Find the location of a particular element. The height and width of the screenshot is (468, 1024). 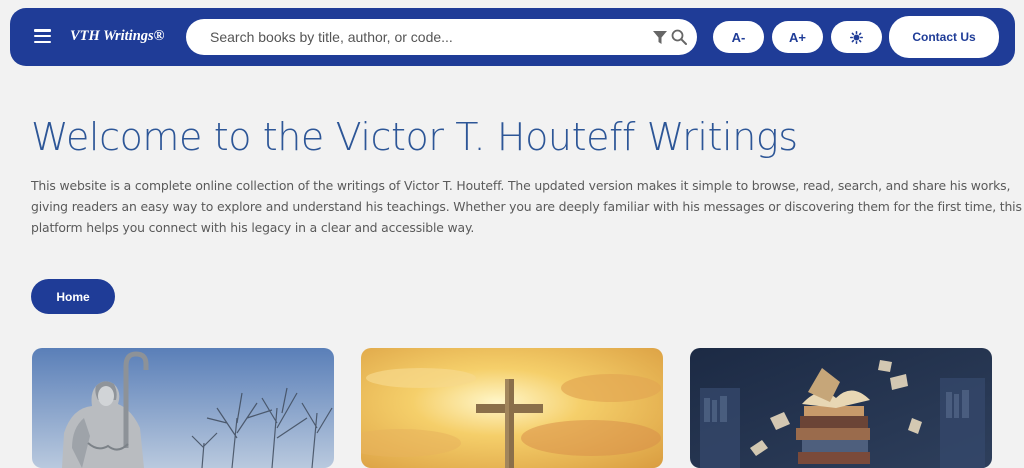

font-decrease-button: A- is located at coordinates (738, 37).